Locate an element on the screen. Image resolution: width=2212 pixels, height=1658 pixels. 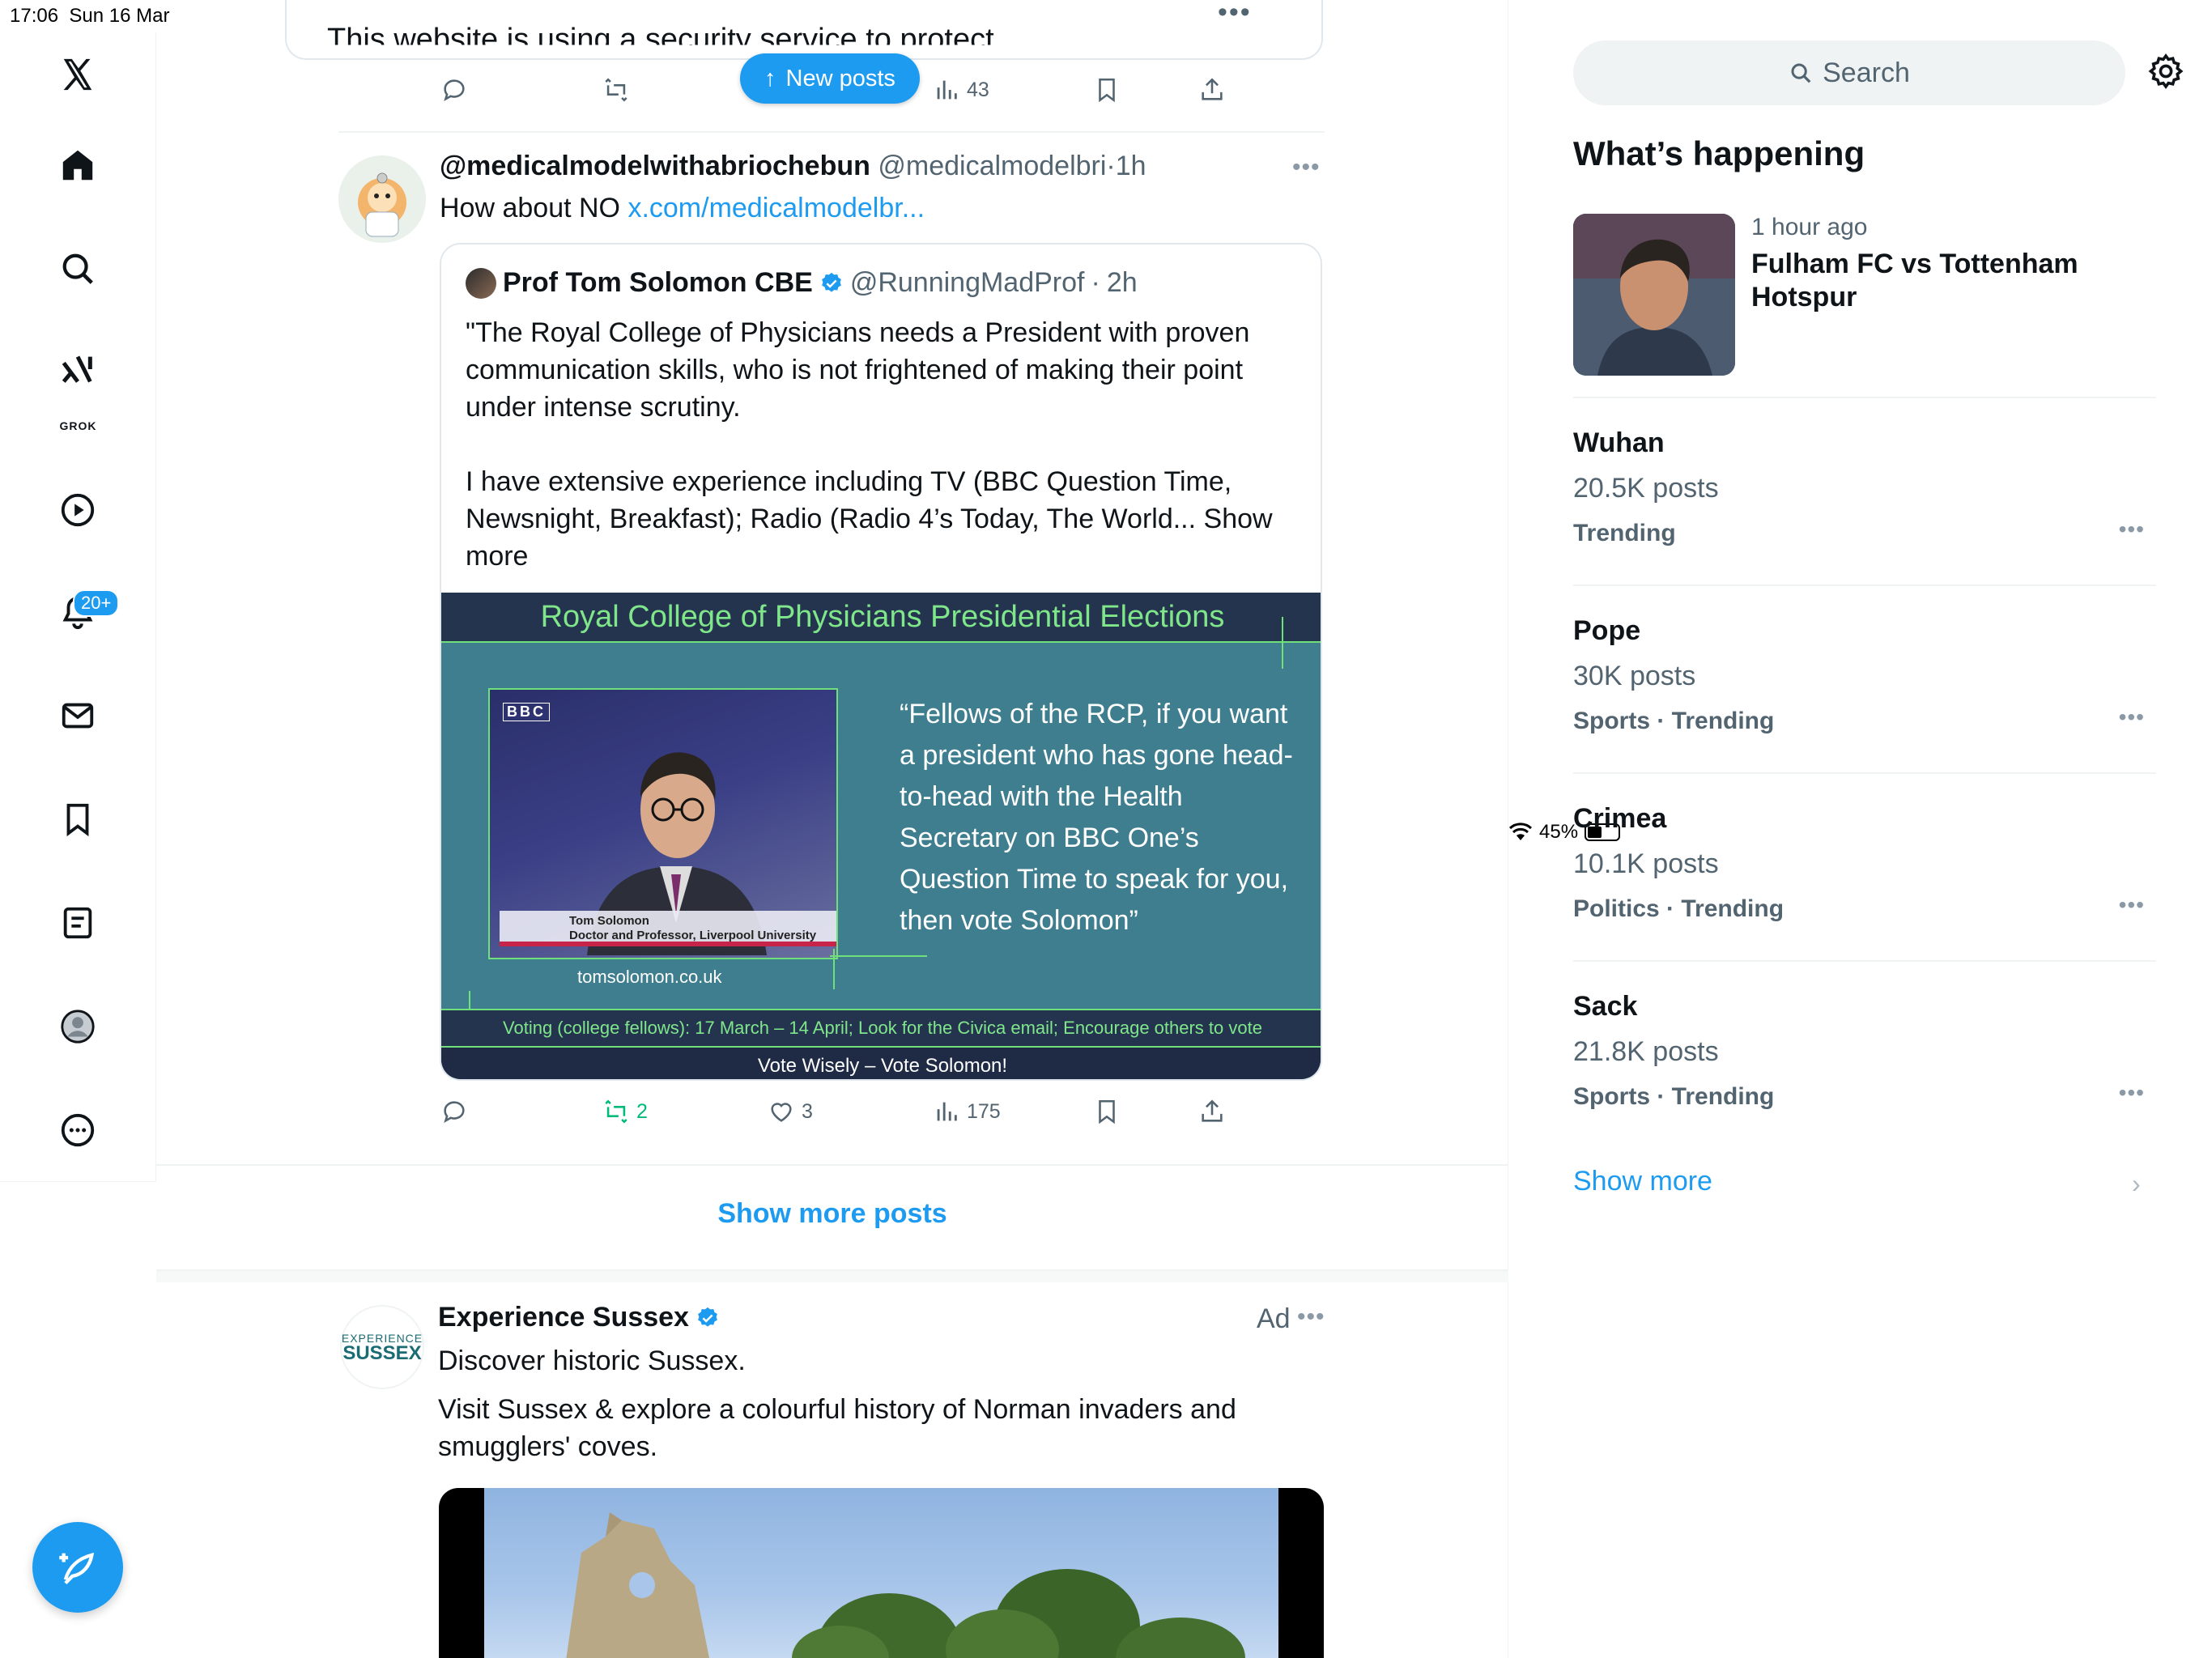
show-more-link: Show more is located at coordinates (1642, 1181).